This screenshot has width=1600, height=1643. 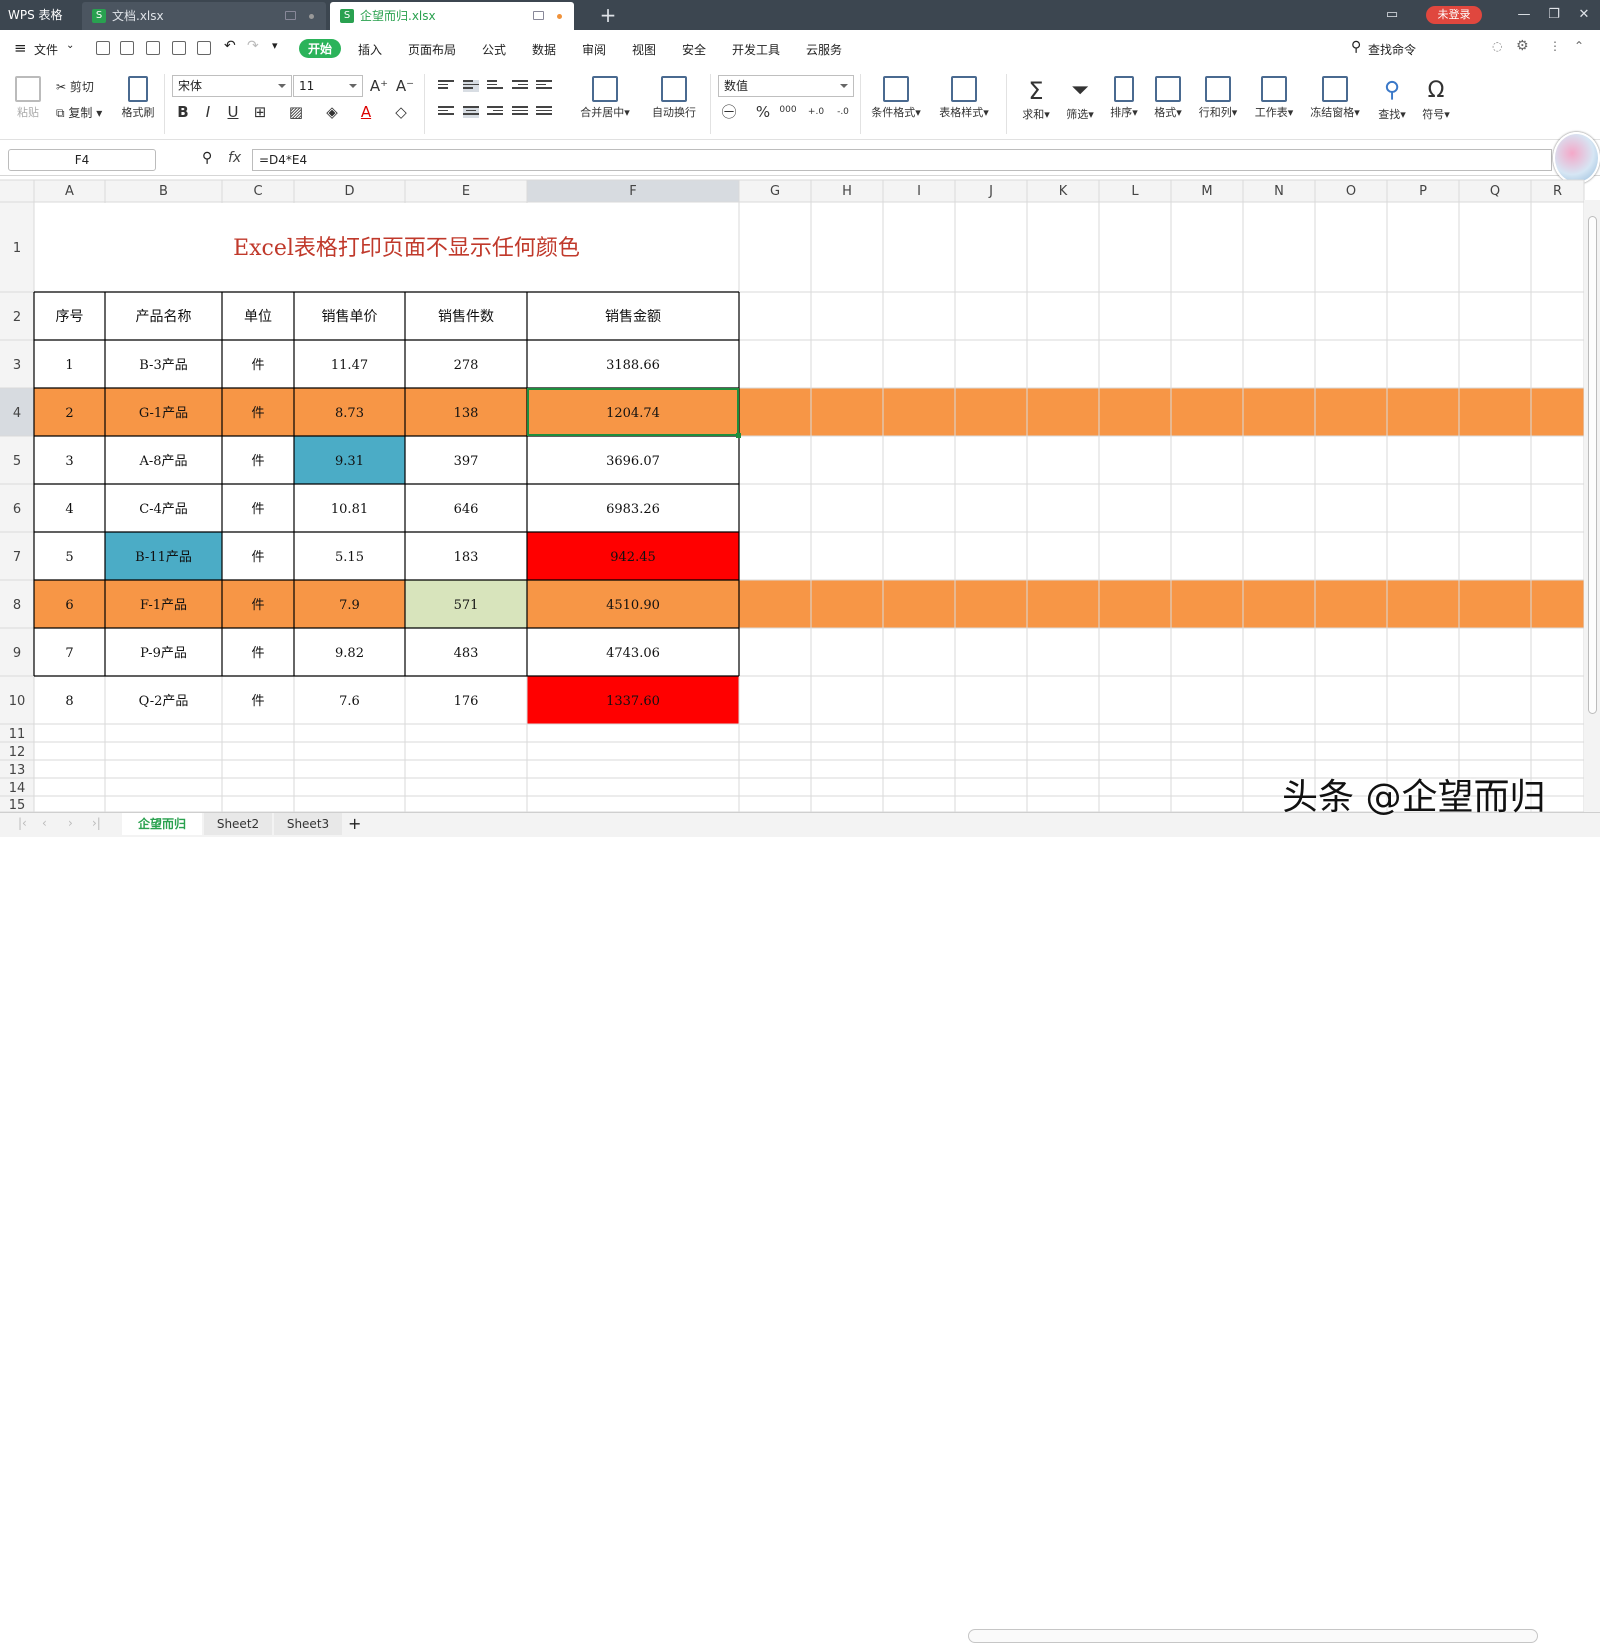 I want to click on eraser-icon: ◇, so click(x=401, y=112).